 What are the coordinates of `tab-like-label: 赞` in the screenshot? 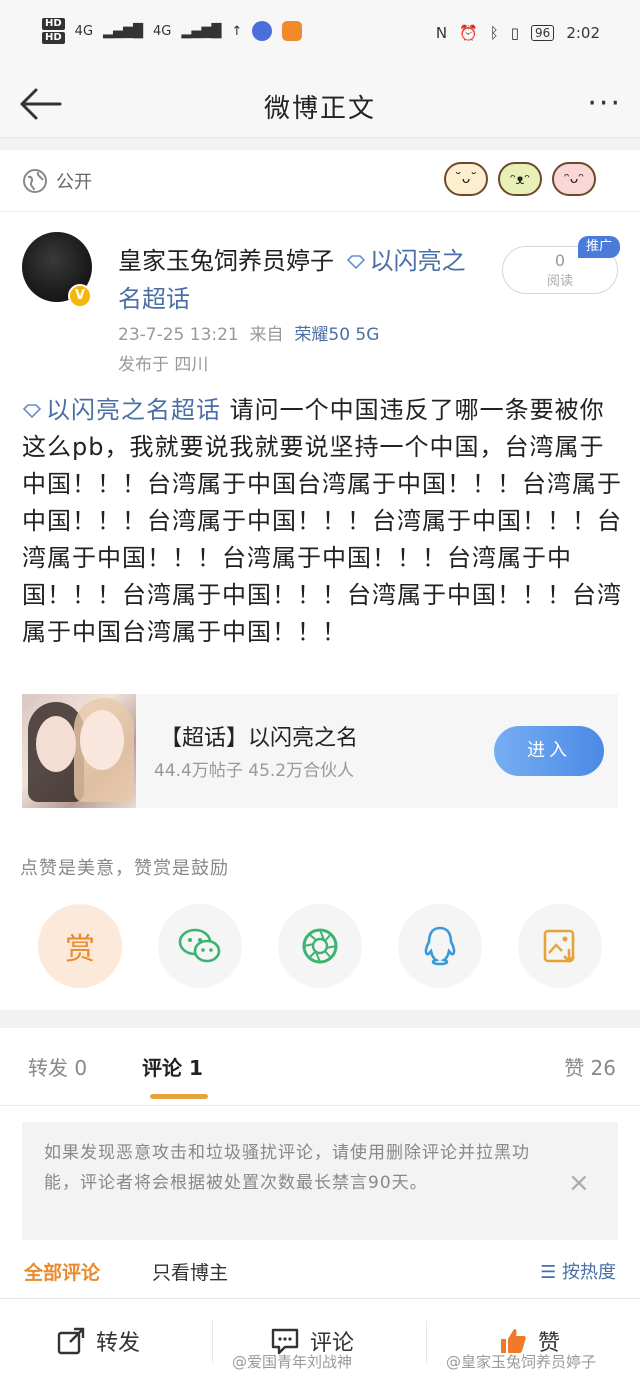 It's located at (574, 1068).